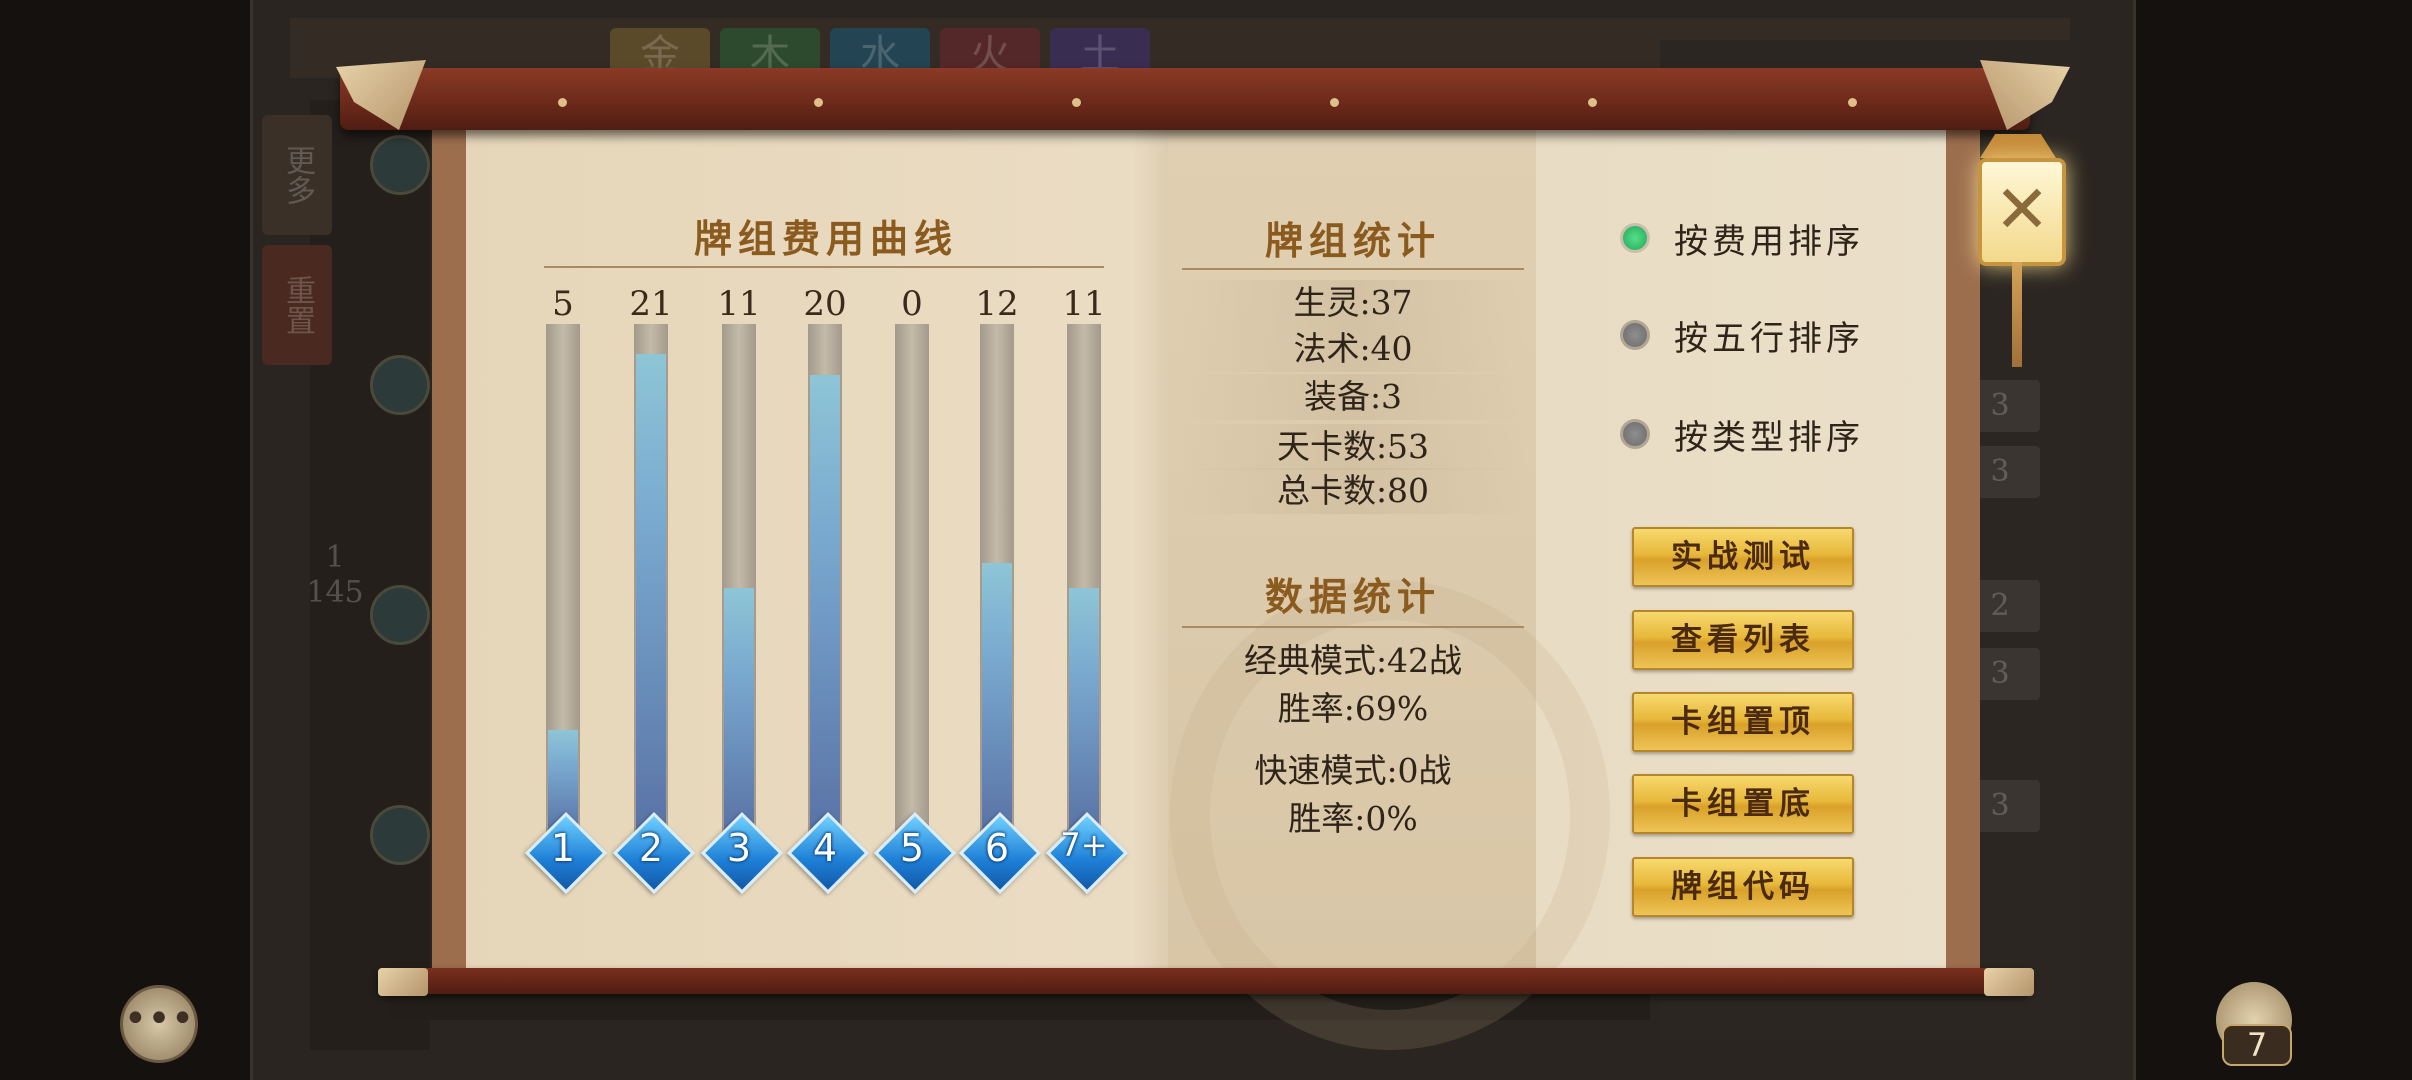  I want to click on cost-gem-label: 2, so click(651, 848).